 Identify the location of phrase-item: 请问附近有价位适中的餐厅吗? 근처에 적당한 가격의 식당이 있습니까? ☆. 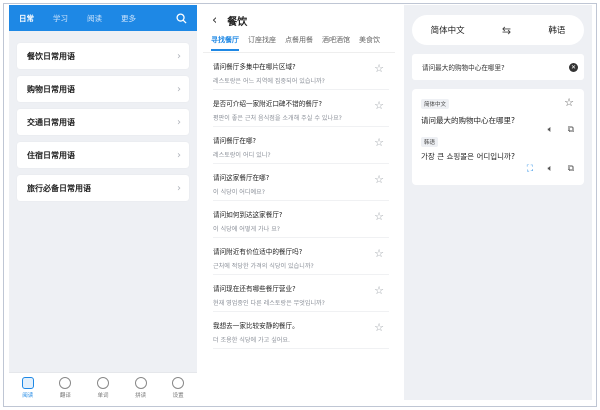
(301, 256).